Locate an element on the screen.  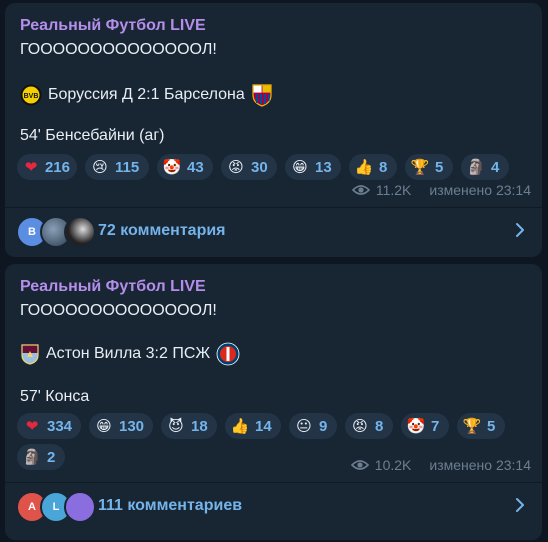
reaction-count: 30 is located at coordinates (259, 167).